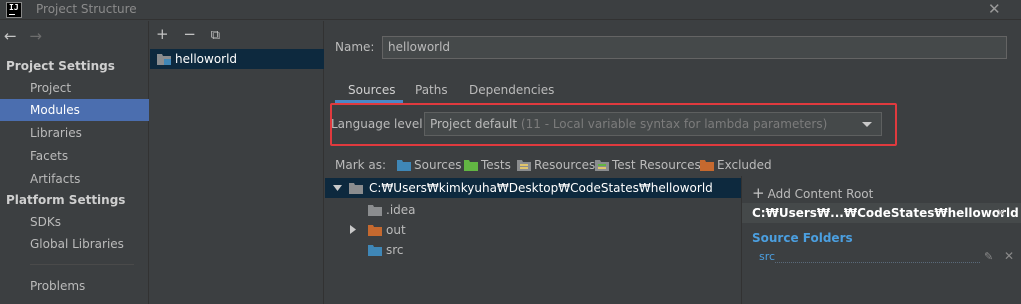 The height and width of the screenshot is (304, 1021). I want to click on pencil-icon: ✎, so click(988, 256).